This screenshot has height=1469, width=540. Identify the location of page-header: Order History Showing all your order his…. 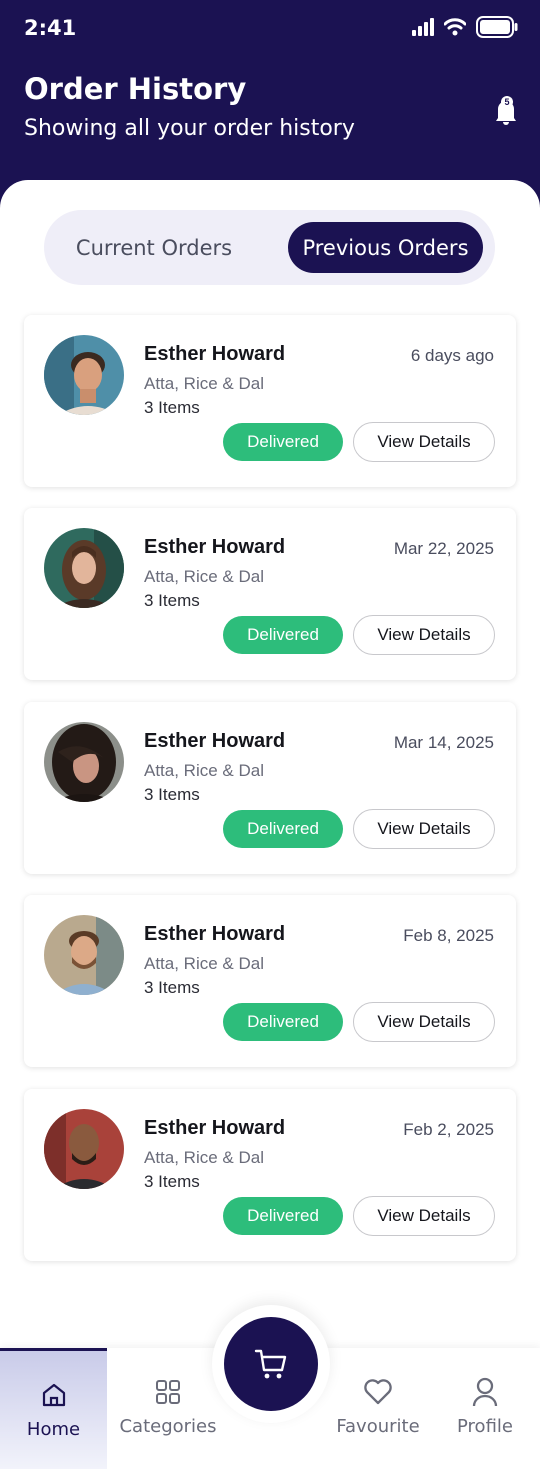
(270, 123).